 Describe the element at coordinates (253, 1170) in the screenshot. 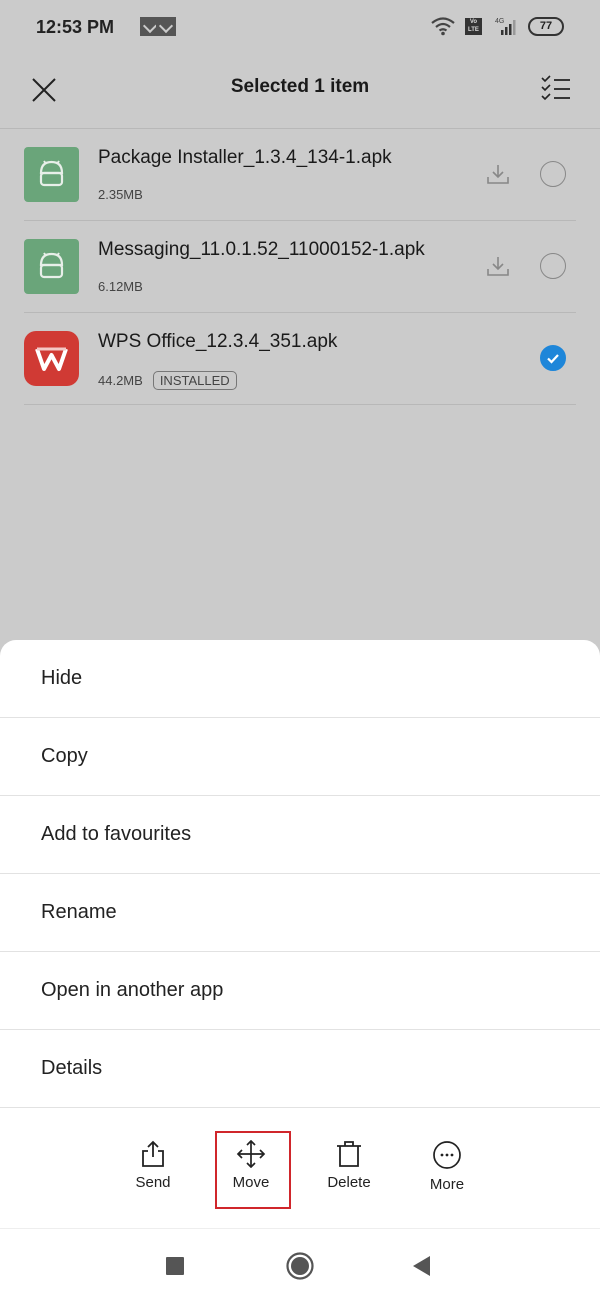

I see `move-highlight-box` at that location.